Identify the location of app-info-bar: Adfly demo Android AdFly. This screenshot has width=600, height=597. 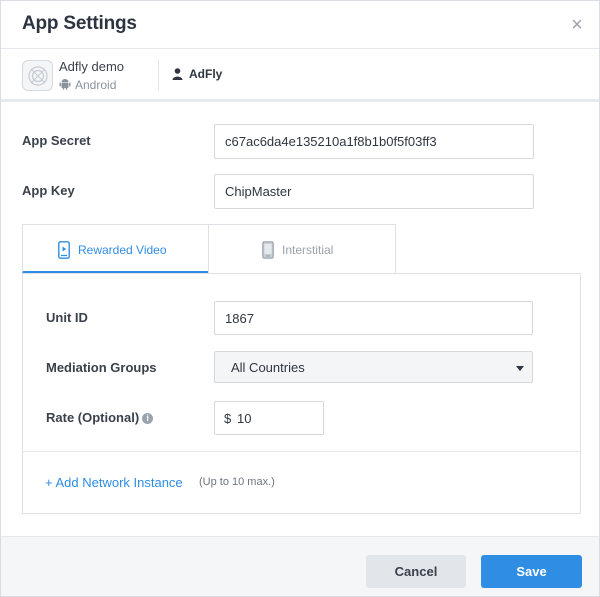
(300, 75).